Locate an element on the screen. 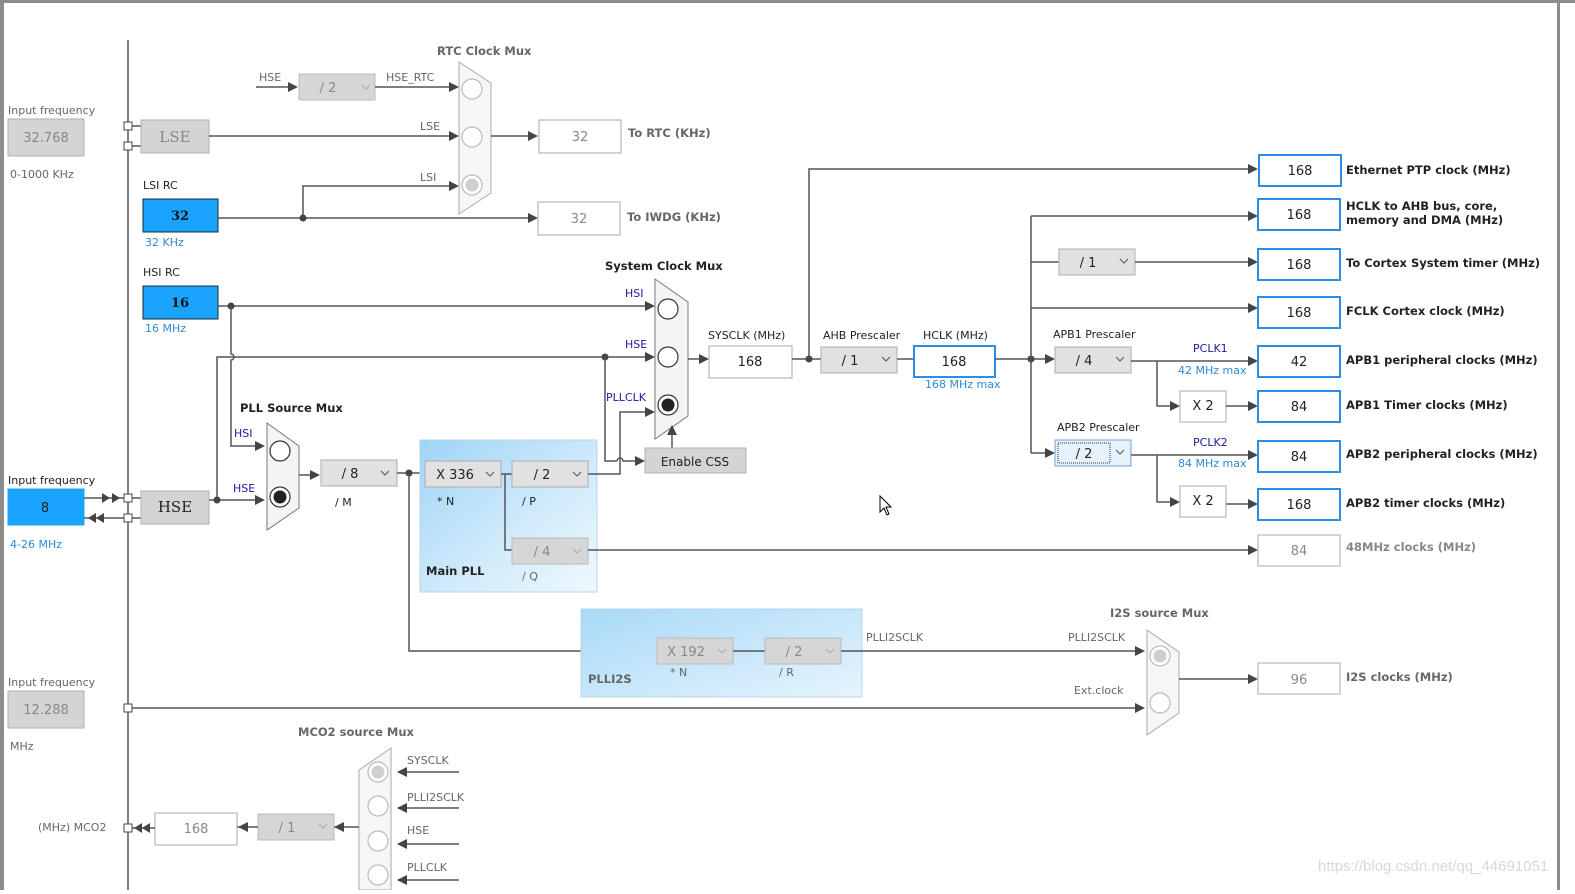 This screenshot has height=894, width=1575. plli2sclk-label: PLLI2SCLK is located at coordinates (895, 637).